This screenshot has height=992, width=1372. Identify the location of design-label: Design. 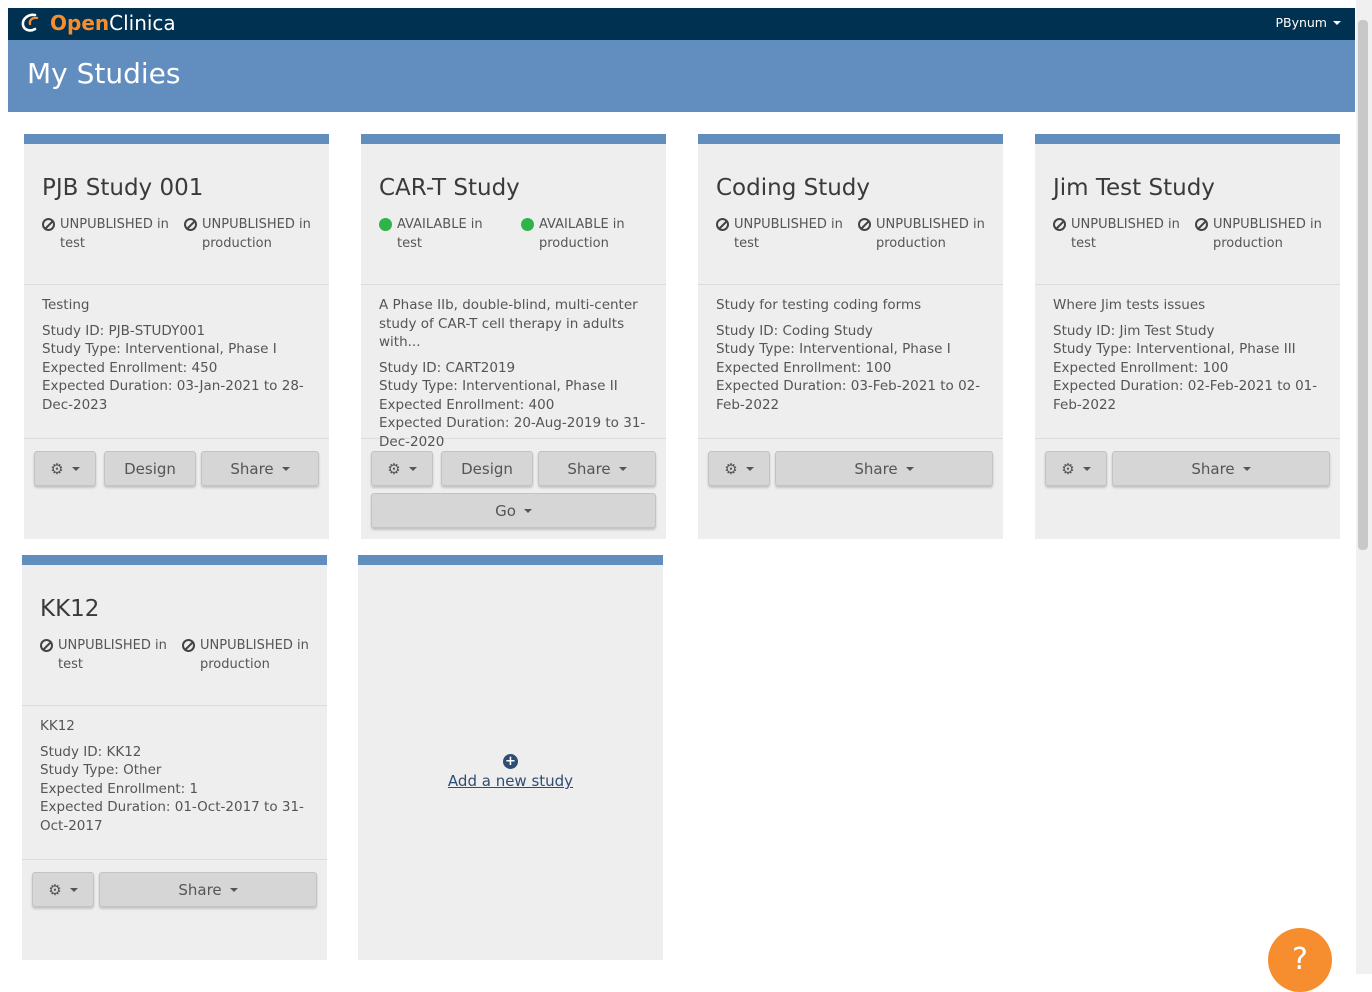
(150, 468).